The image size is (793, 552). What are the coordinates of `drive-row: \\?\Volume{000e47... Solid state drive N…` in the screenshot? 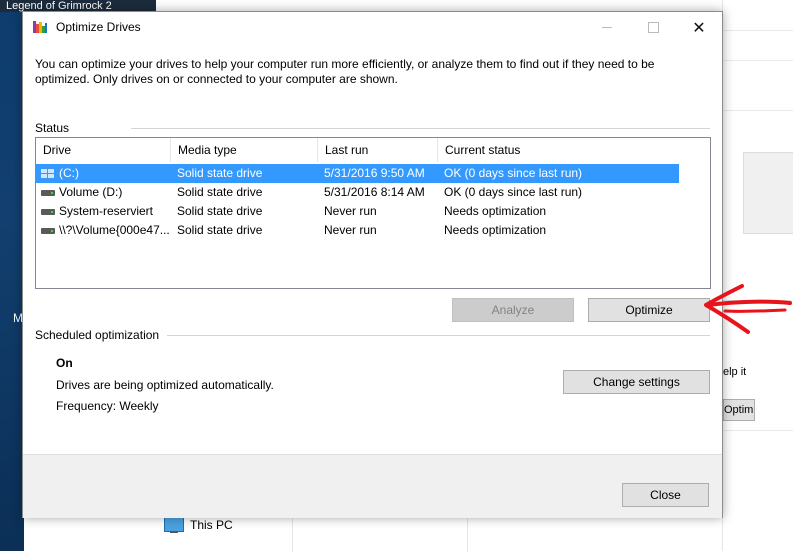 It's located at (357, 230).